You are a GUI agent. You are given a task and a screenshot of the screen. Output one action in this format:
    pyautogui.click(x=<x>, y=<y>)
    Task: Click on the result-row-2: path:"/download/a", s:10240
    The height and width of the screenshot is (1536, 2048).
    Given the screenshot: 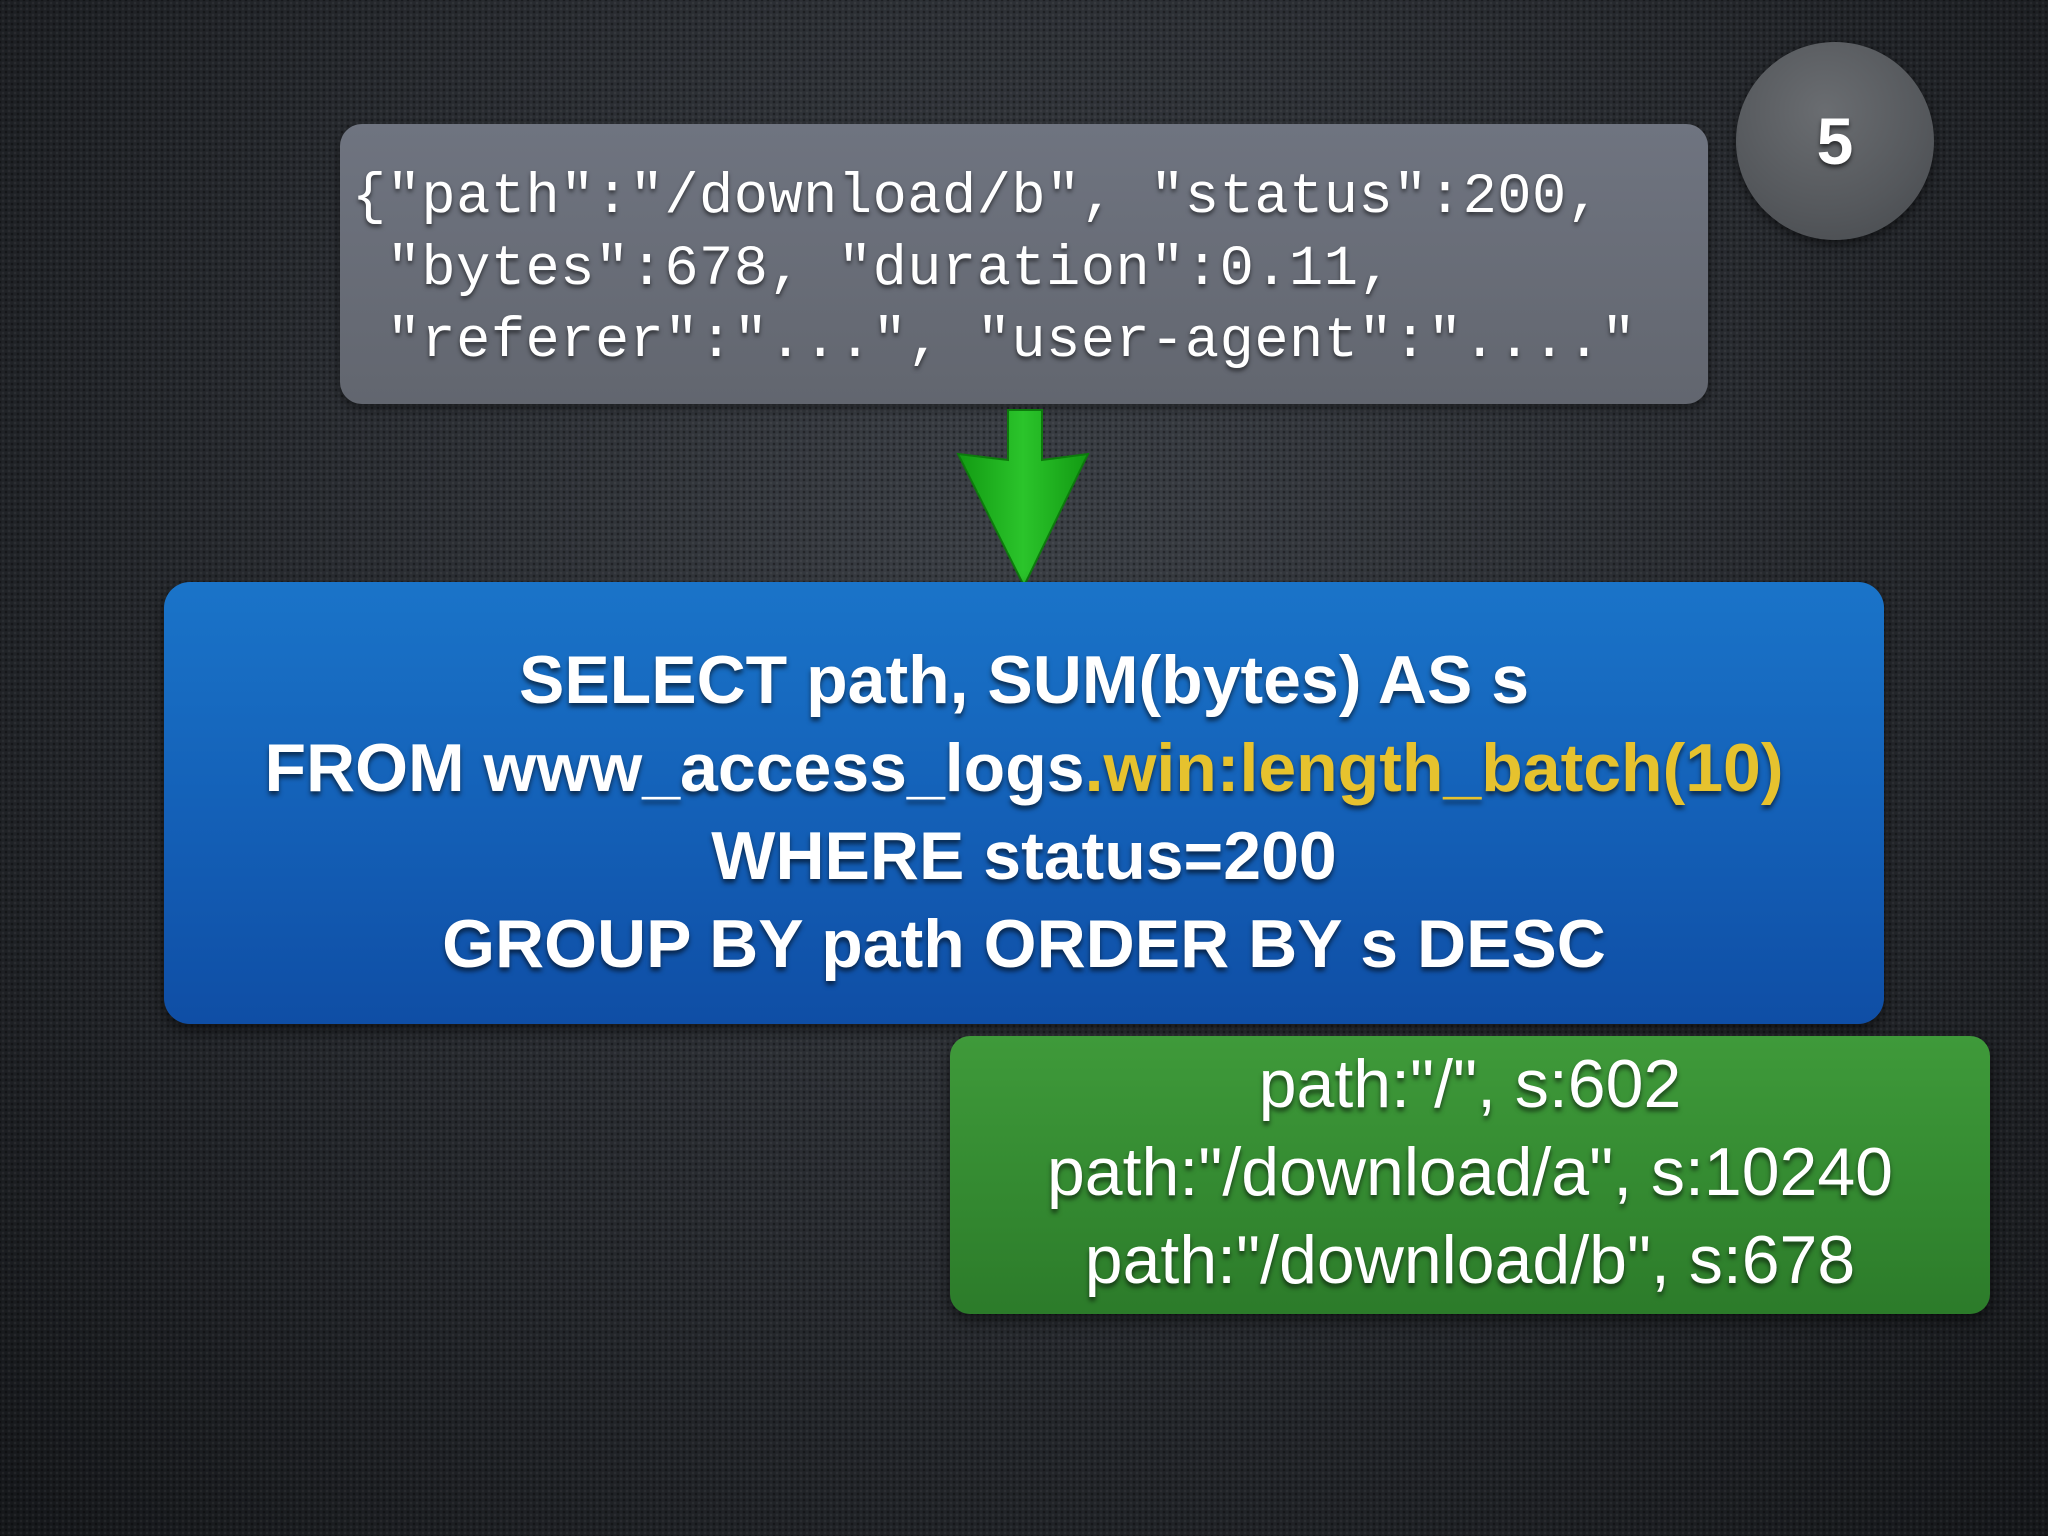 What is the action you would take?
    pyautogui.click(x=1469, y=1172)
    